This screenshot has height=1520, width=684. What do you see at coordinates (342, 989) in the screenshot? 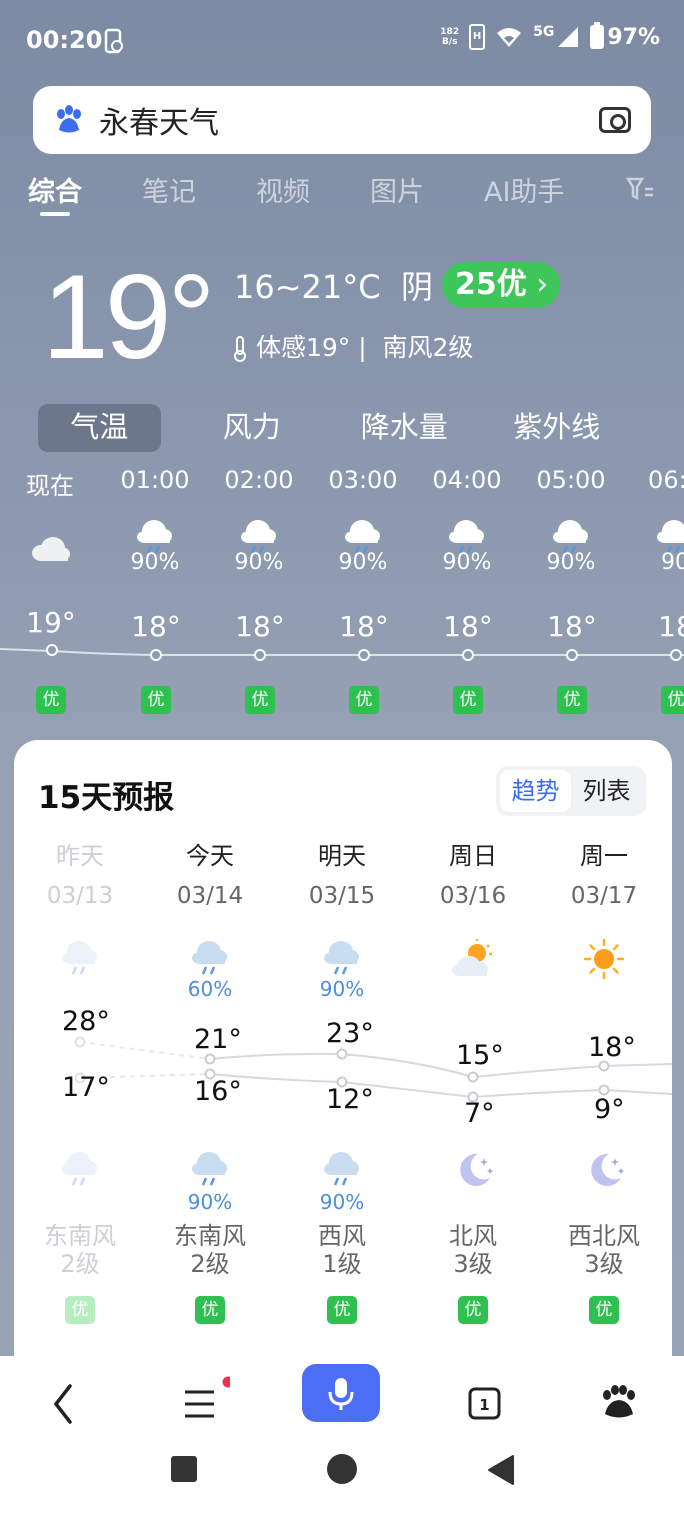
I see `day-precip-prob: 90%` at bounding box center [342, 989].